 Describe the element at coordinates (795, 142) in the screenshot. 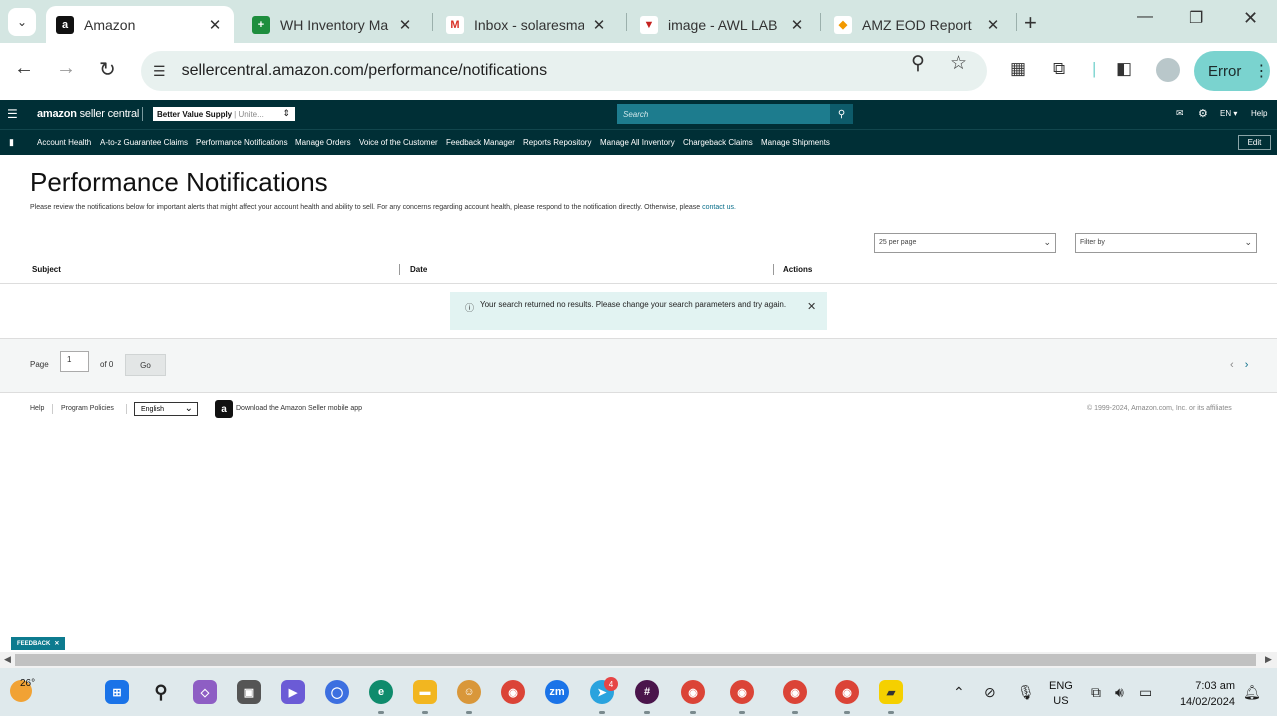

I see `nav-manage-shipments: Manage Shipments` at that location.